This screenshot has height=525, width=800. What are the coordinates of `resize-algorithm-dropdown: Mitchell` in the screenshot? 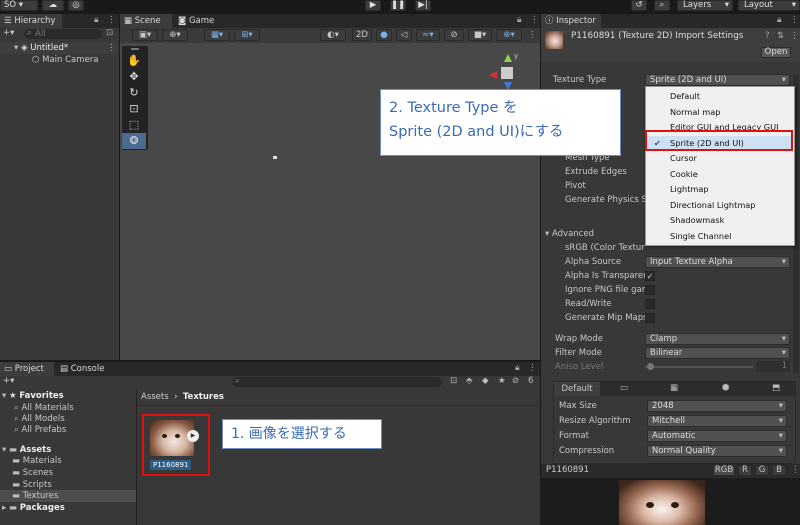 It's located at (717, 421).